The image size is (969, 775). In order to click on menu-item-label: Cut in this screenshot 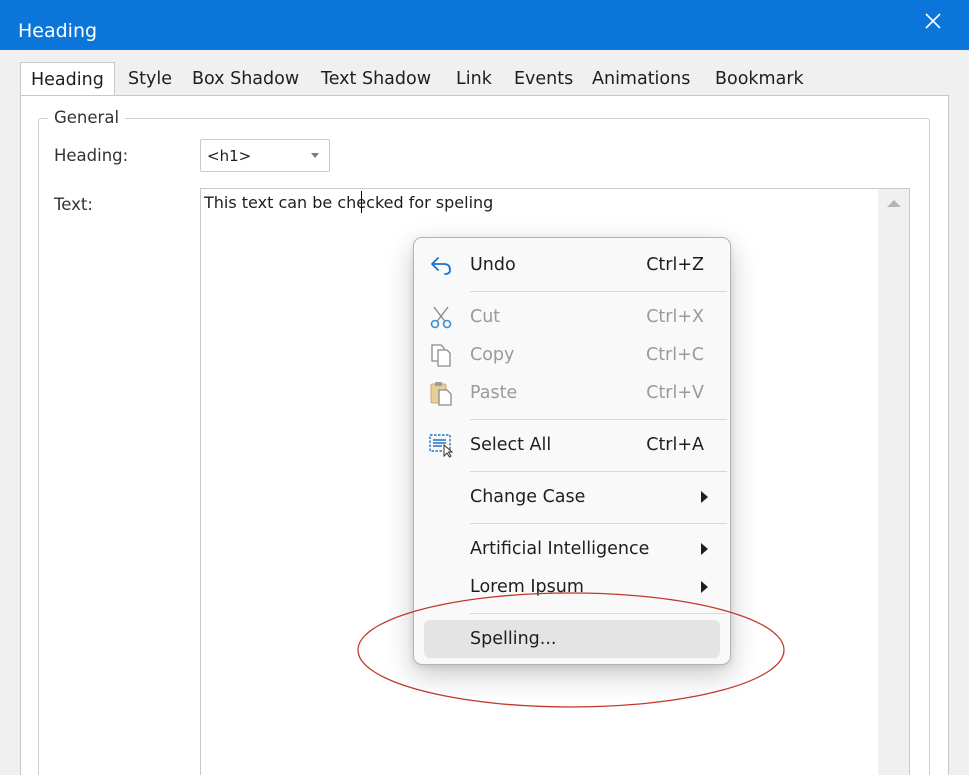, I will do `click(485, 317)`.